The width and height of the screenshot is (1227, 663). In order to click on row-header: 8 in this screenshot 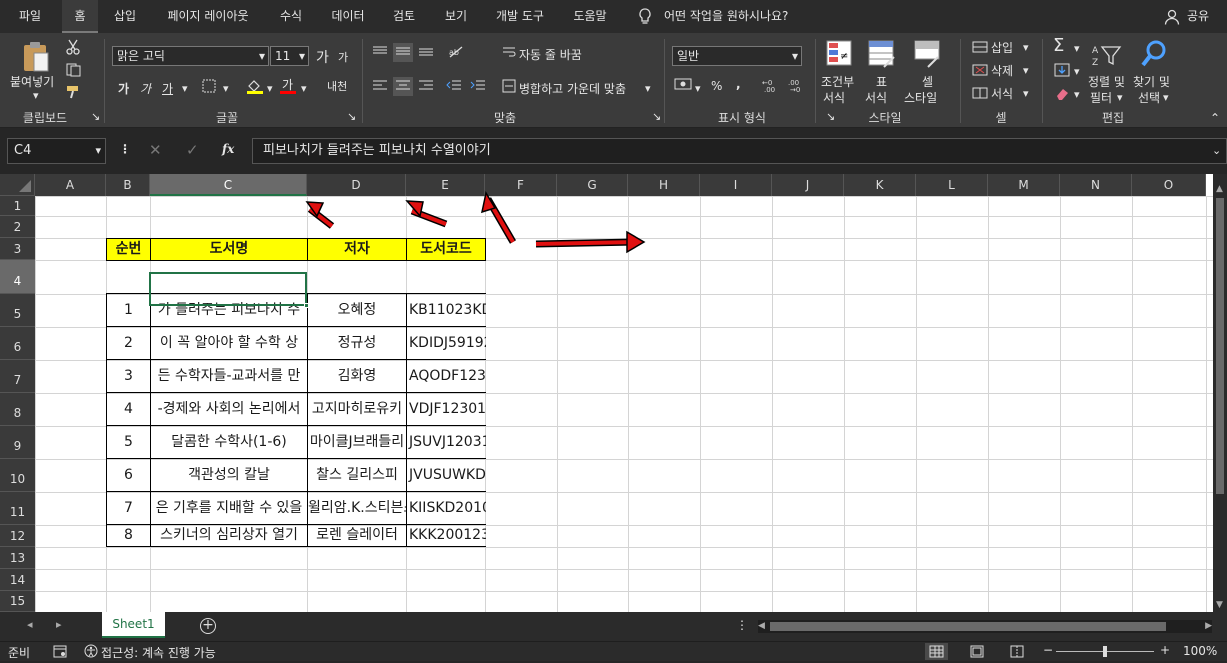, I will do `click(17, 409)`.